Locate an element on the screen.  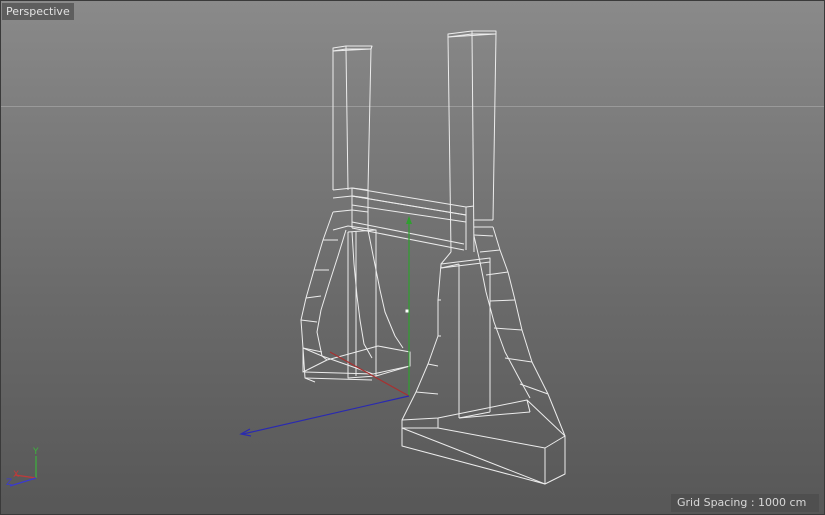
gizmo-y-arrowhead is located at coordinates (409, 220).